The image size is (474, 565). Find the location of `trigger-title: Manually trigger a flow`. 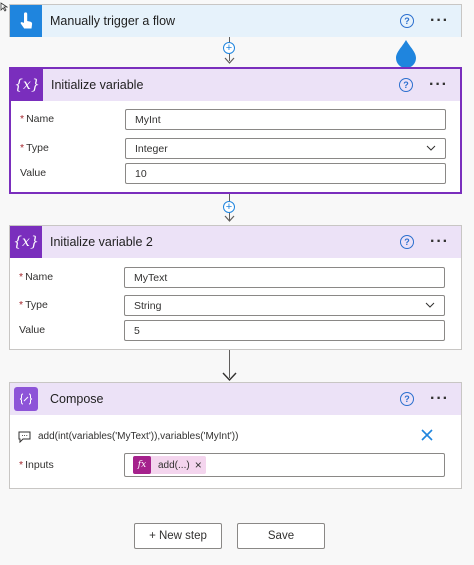

trigger-title: Manually trigger a flow is located at coordinates (113, 21).